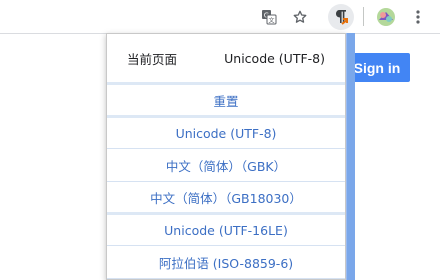 The width and height of the screenshot is (440, 280). What do you see at coordinates (341, 17) in the screenshot?
I see `pilcrow-icon` at bounding box center [341, 17].